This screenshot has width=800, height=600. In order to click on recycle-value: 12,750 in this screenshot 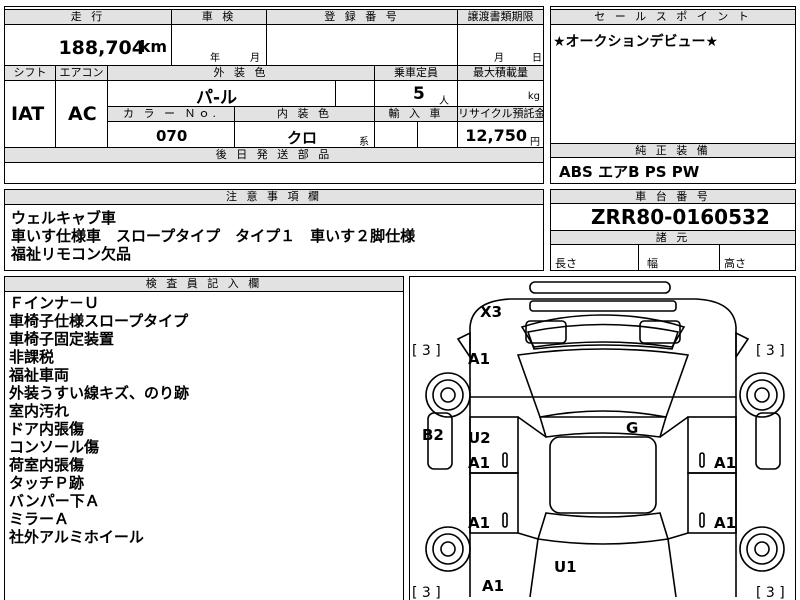, I will do `click(496, 135)`.